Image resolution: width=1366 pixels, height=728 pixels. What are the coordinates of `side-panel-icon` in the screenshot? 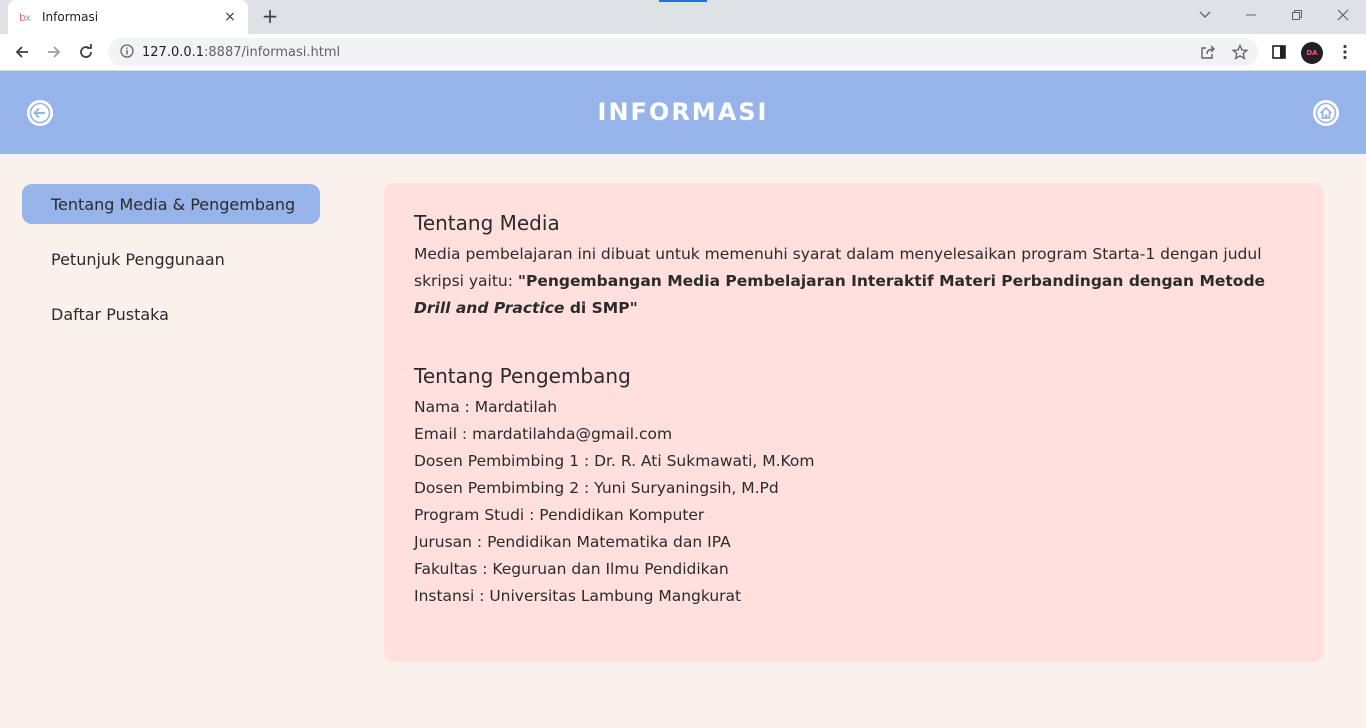 It's located at (1279, 52).